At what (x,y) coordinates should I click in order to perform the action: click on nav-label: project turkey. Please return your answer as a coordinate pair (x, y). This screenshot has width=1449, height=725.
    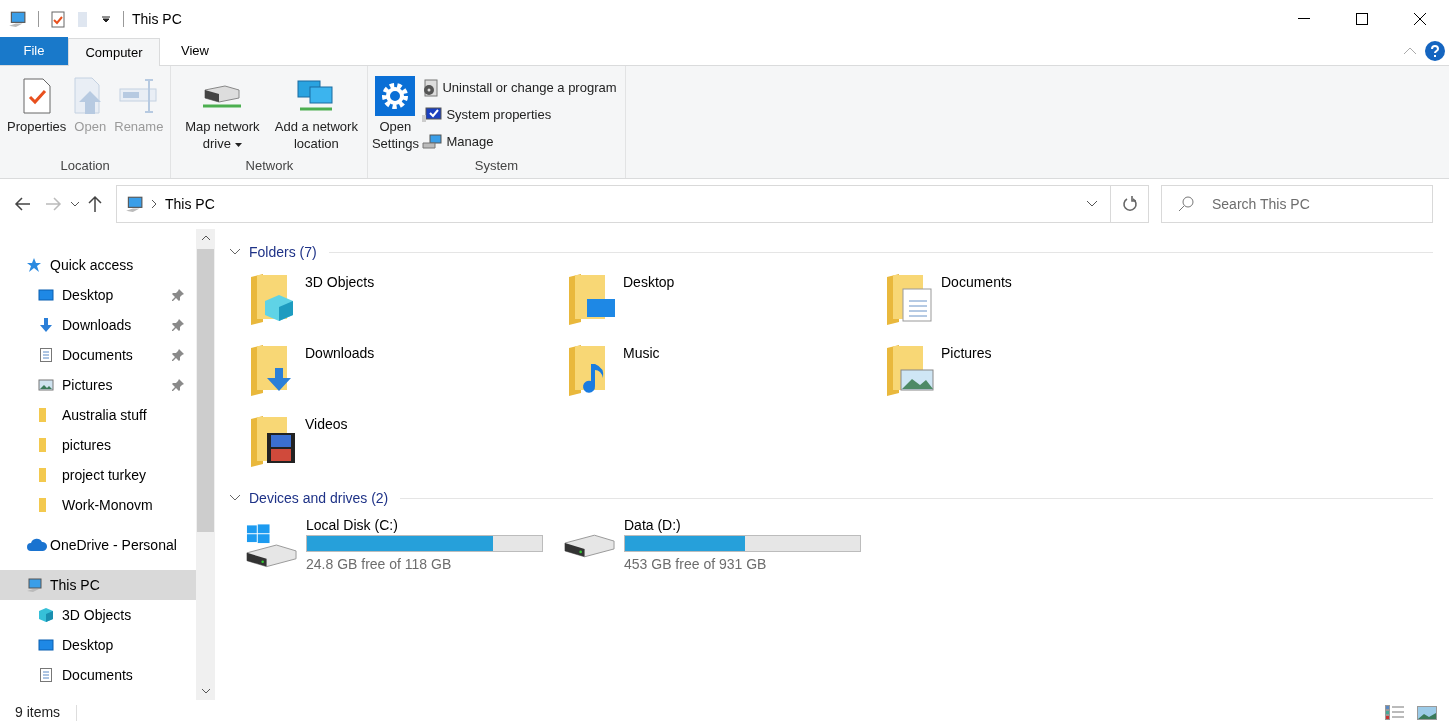
    Looking at the image, I should click on (105, 475).